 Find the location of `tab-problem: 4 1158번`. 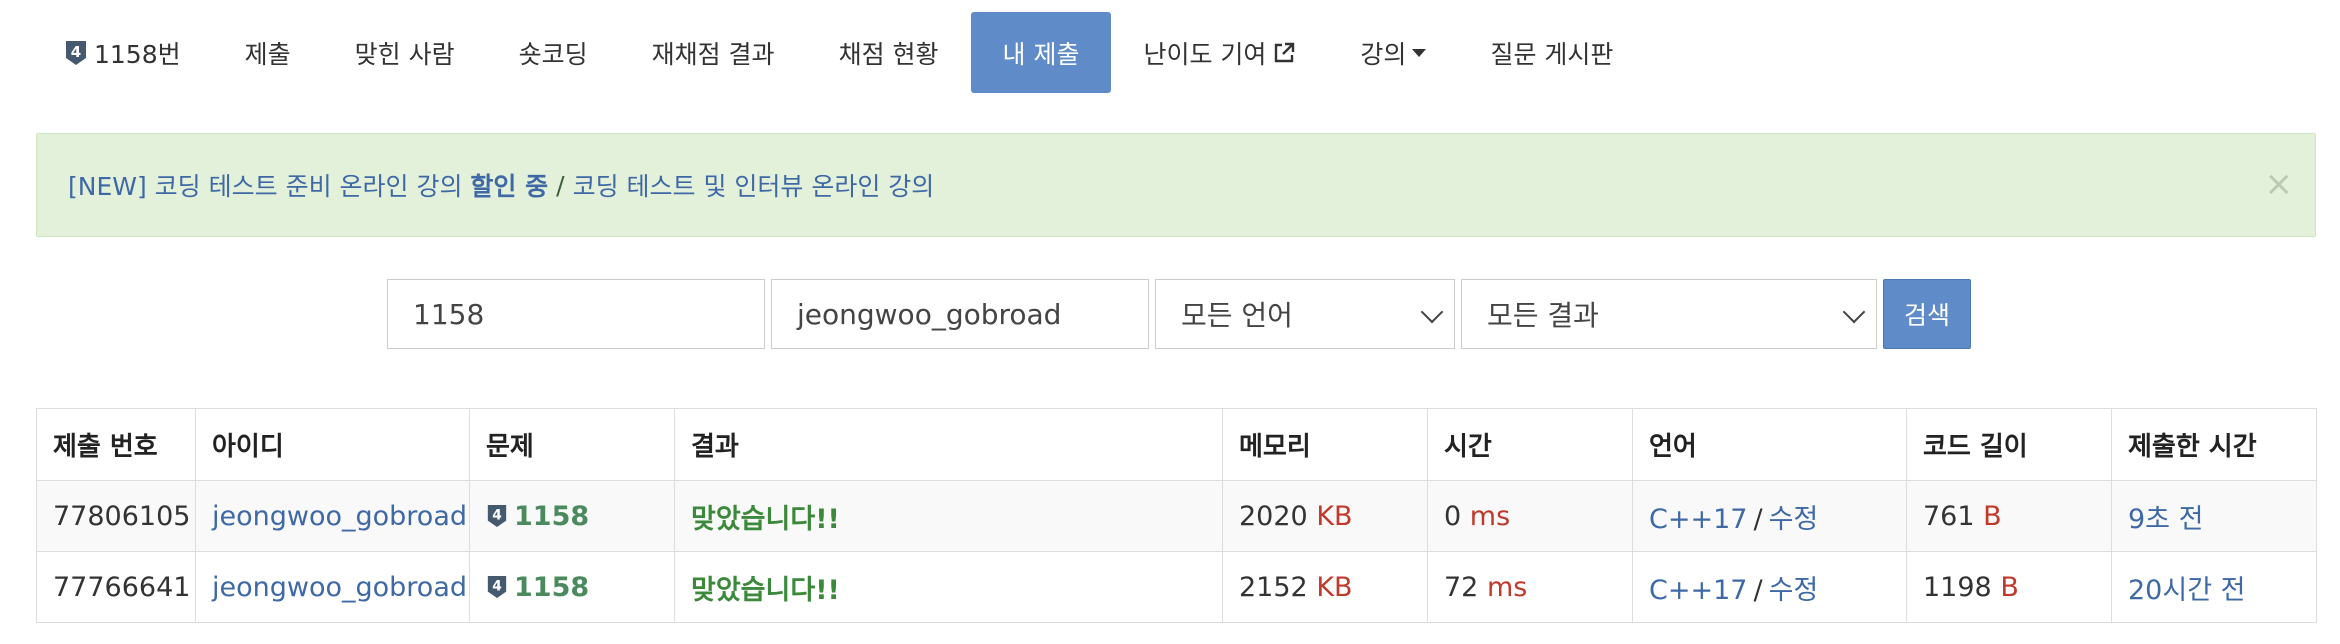

tab-problem: 4 1158번 is located at coordinates (124, 52).